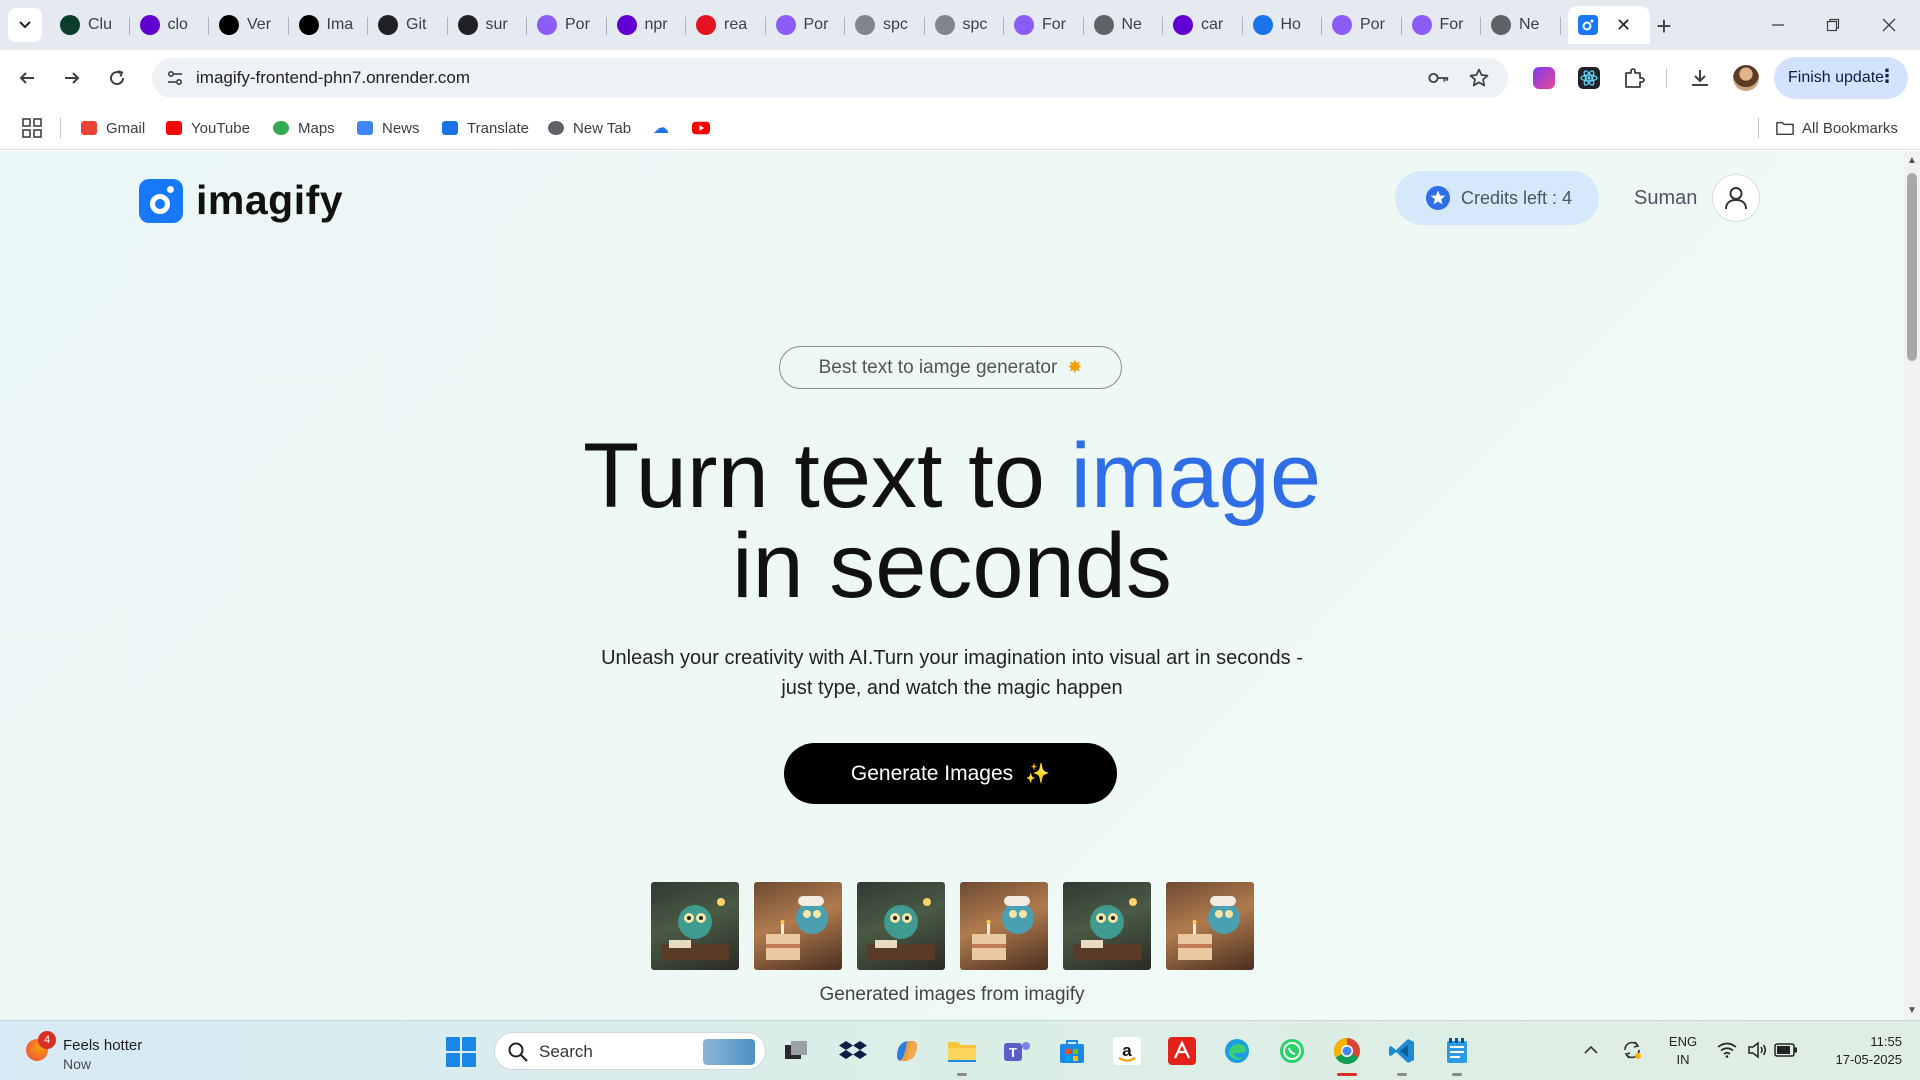 The height and width of the screenshot is (1080, 1920). What do you see at coordinates (1439, 78) in the screenshot?
I see `password-key-icon` at bounding box center [1439, 78].